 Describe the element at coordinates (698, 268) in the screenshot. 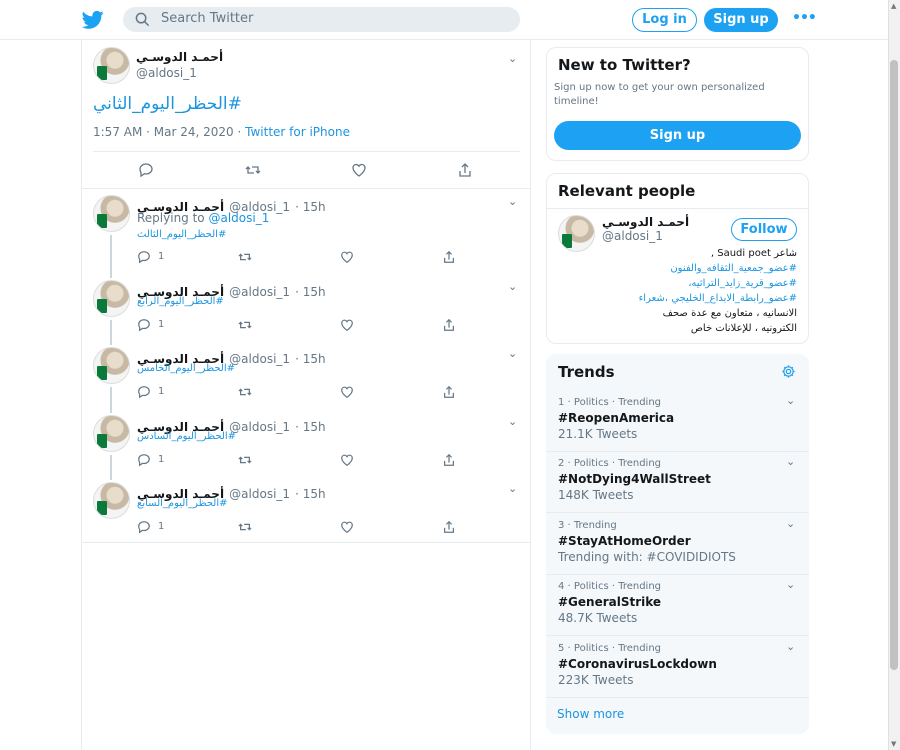

I see `bio-hashtag-link: #عضو_جمعية_الثقافه_والفنون` at that location.